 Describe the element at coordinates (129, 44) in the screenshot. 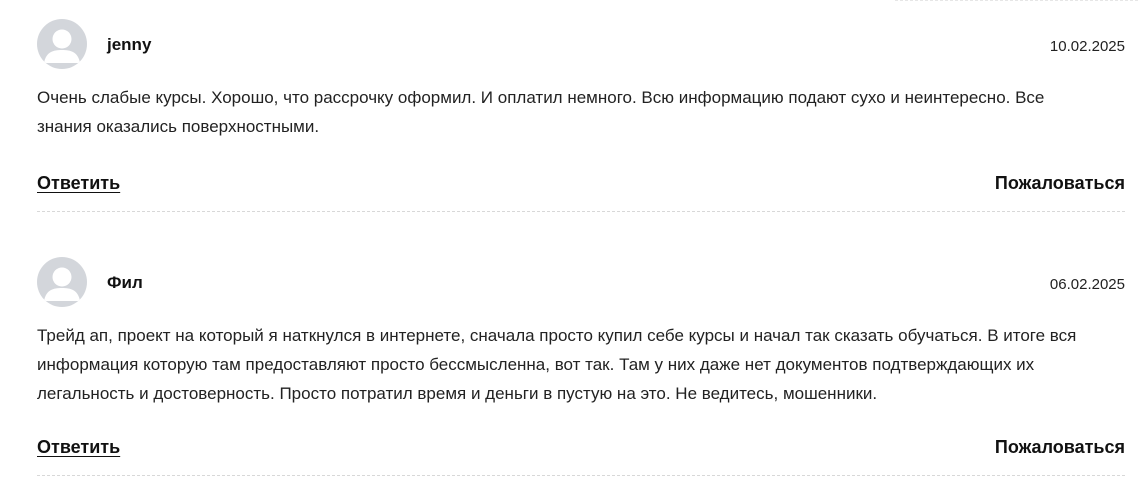

I see `comment-author: jenny` at that location.